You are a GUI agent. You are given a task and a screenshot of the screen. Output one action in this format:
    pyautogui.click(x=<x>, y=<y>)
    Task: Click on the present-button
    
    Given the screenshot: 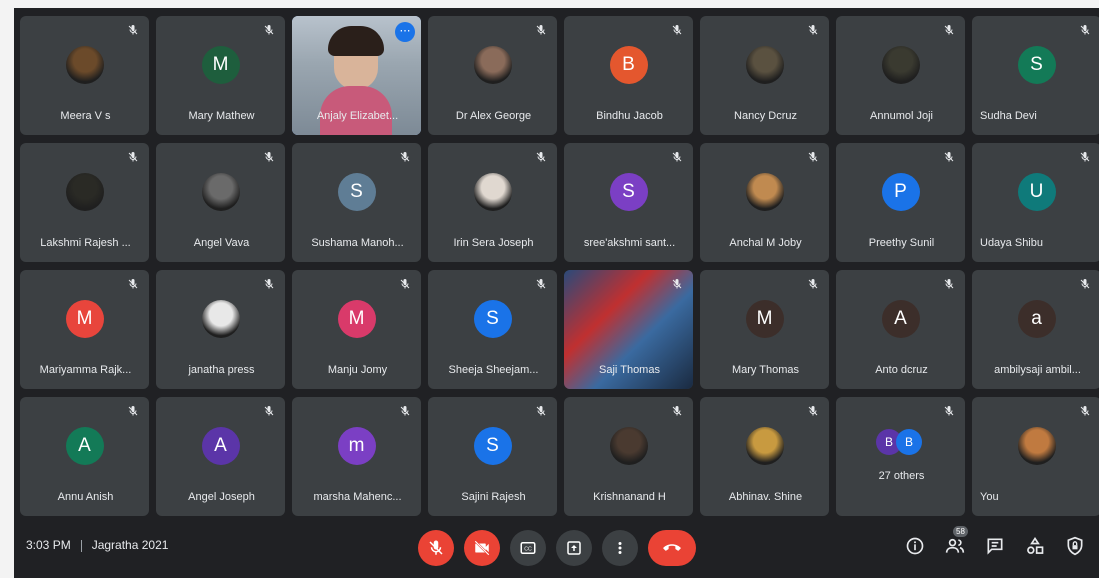 What is the action you would take?
    pyautogui.click(x=574, y=548)
    